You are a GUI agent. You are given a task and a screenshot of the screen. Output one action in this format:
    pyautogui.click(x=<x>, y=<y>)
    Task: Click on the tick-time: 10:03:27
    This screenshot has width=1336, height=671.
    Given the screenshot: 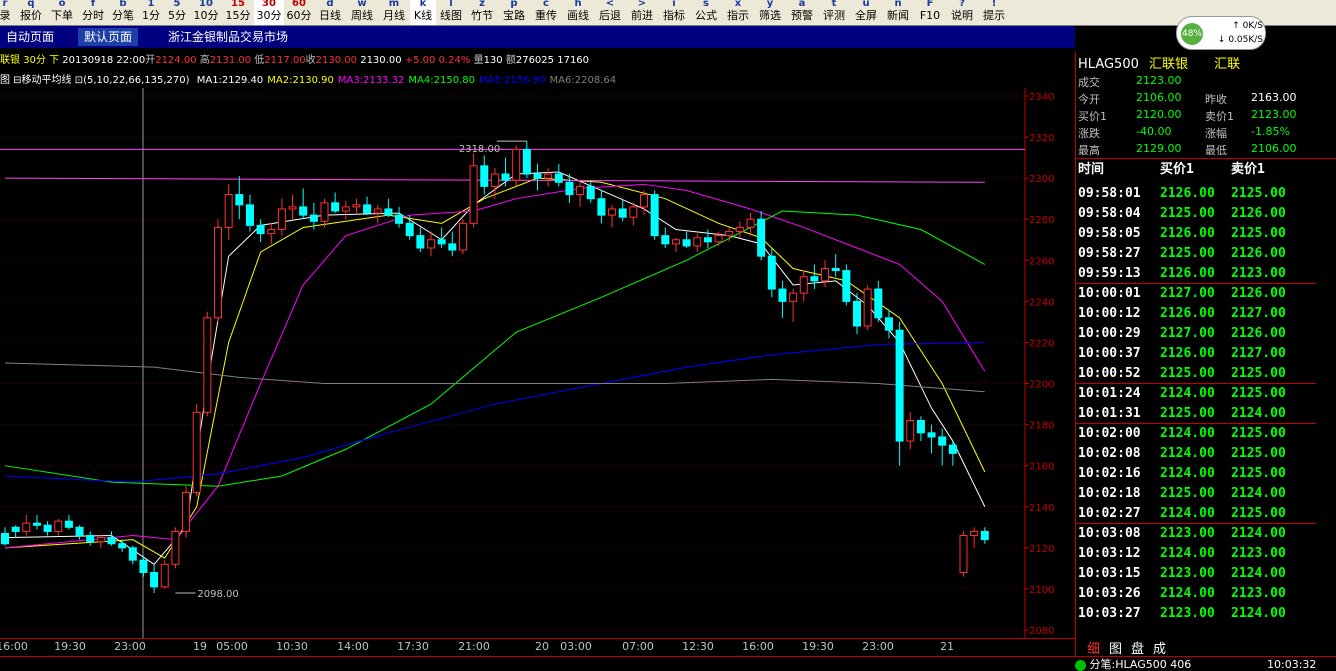 What is the action you would take?
    pyautogui.click(x=1109, y=613)
    